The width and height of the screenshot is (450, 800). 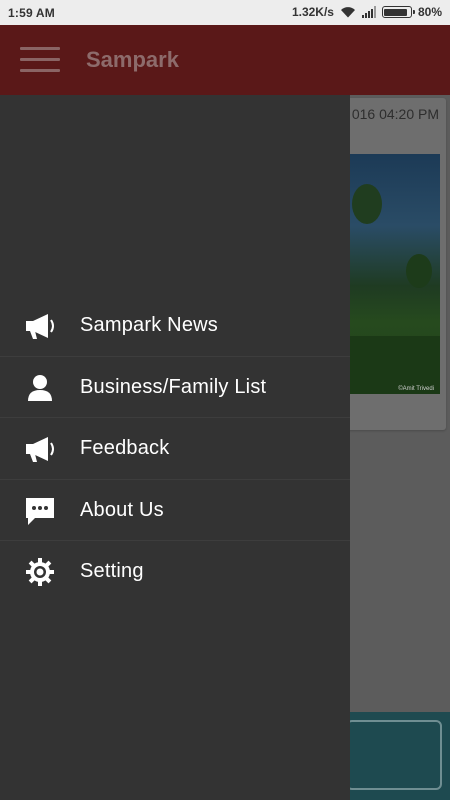 I want to click on menu-item-sampark-news: Sampark News, so click(x=175, y=326).